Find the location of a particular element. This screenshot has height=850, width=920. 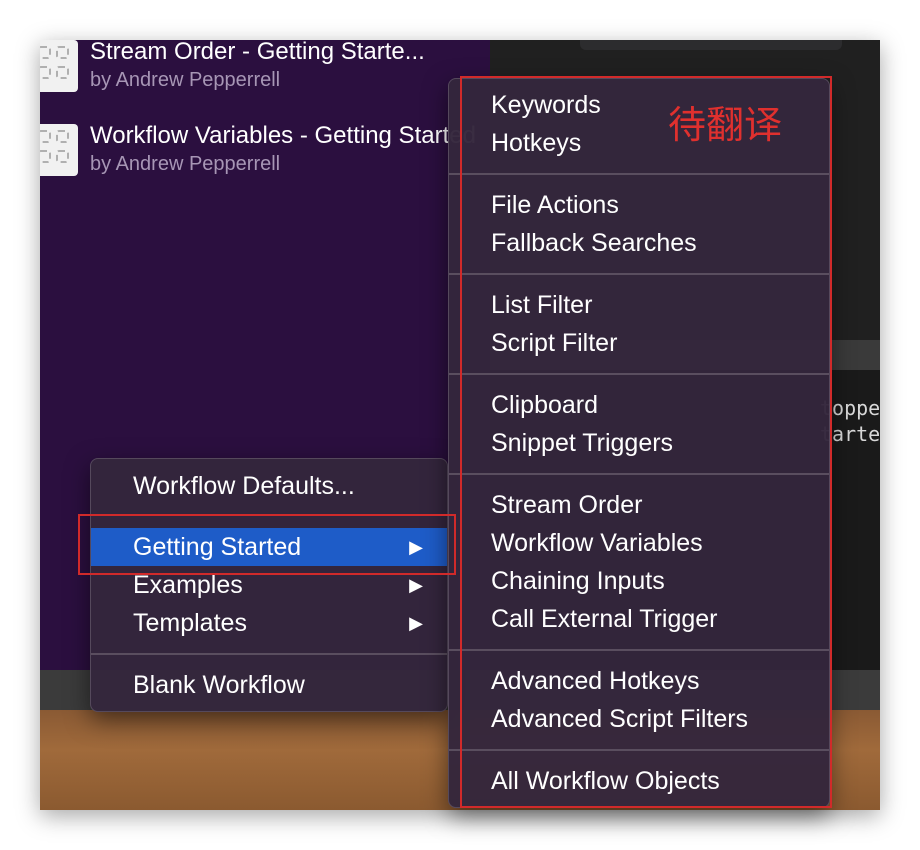

submenu-item: Call External Trigger is located at coordinates (639, 619).